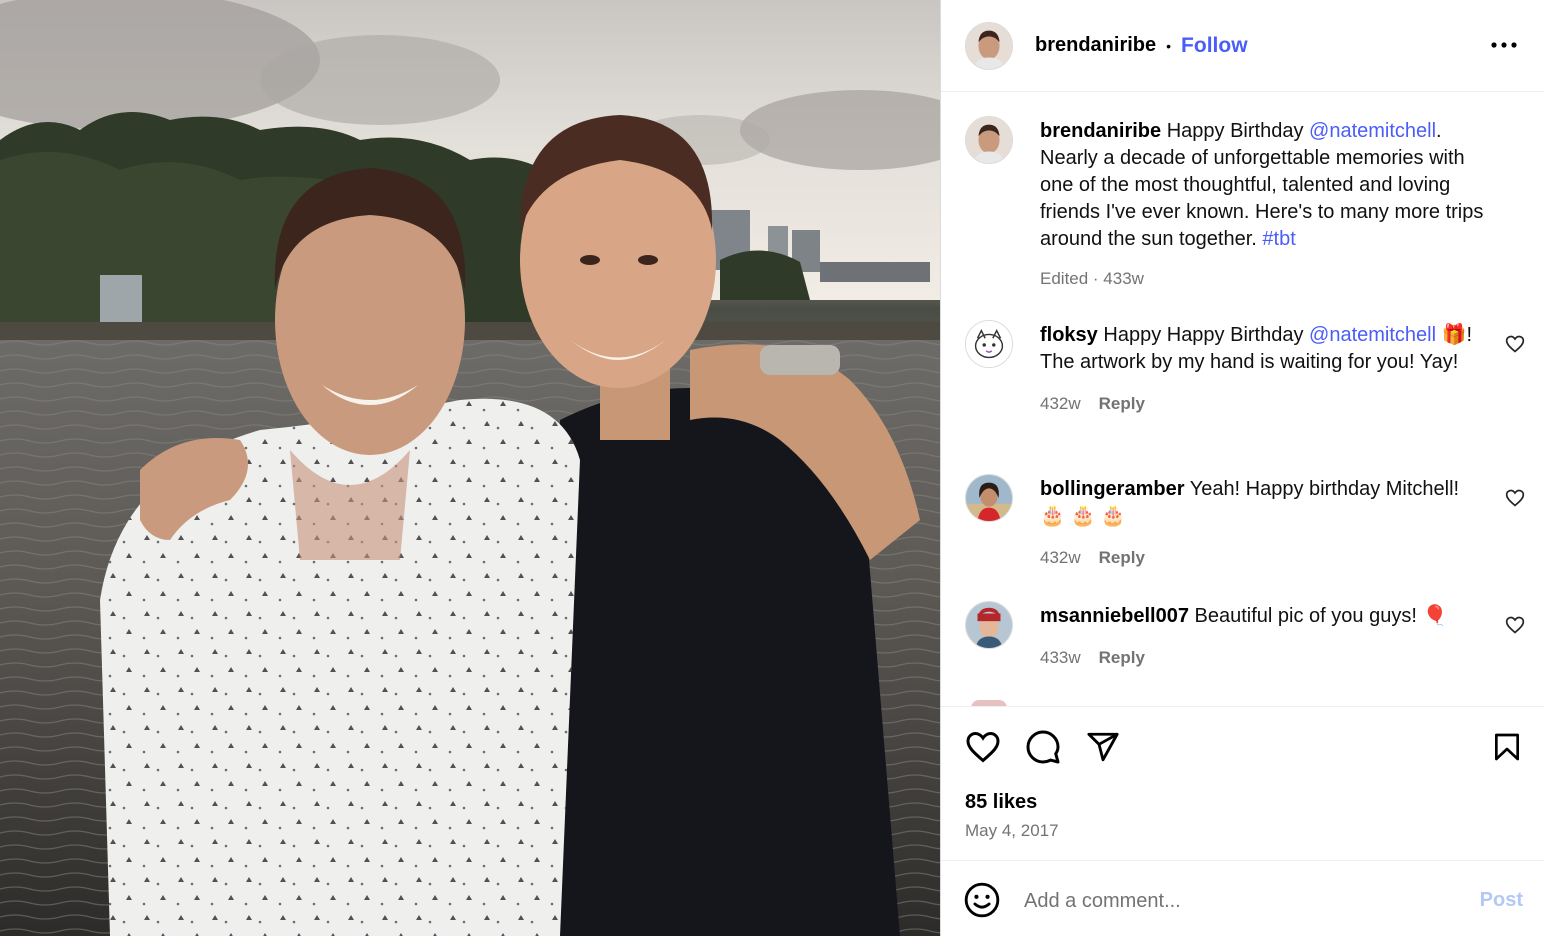  I want to click on post-header: brendaniribe • Follow, so click(1242, 46).